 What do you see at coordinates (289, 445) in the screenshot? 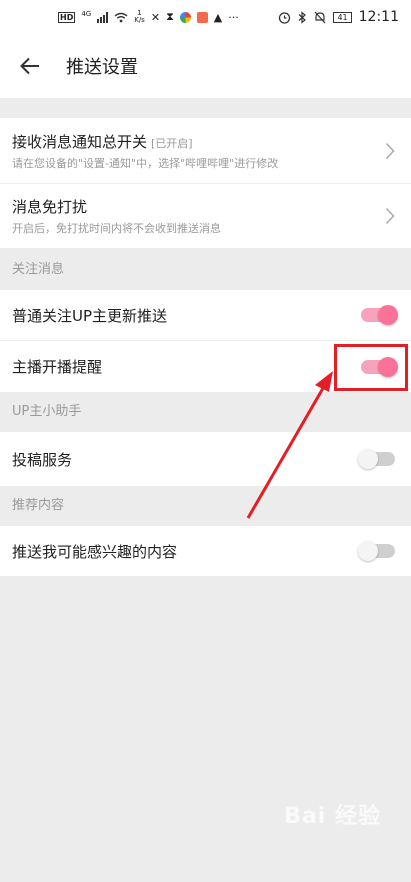
I see `annotation-arrow-icon` at bounding box center [289, 445].